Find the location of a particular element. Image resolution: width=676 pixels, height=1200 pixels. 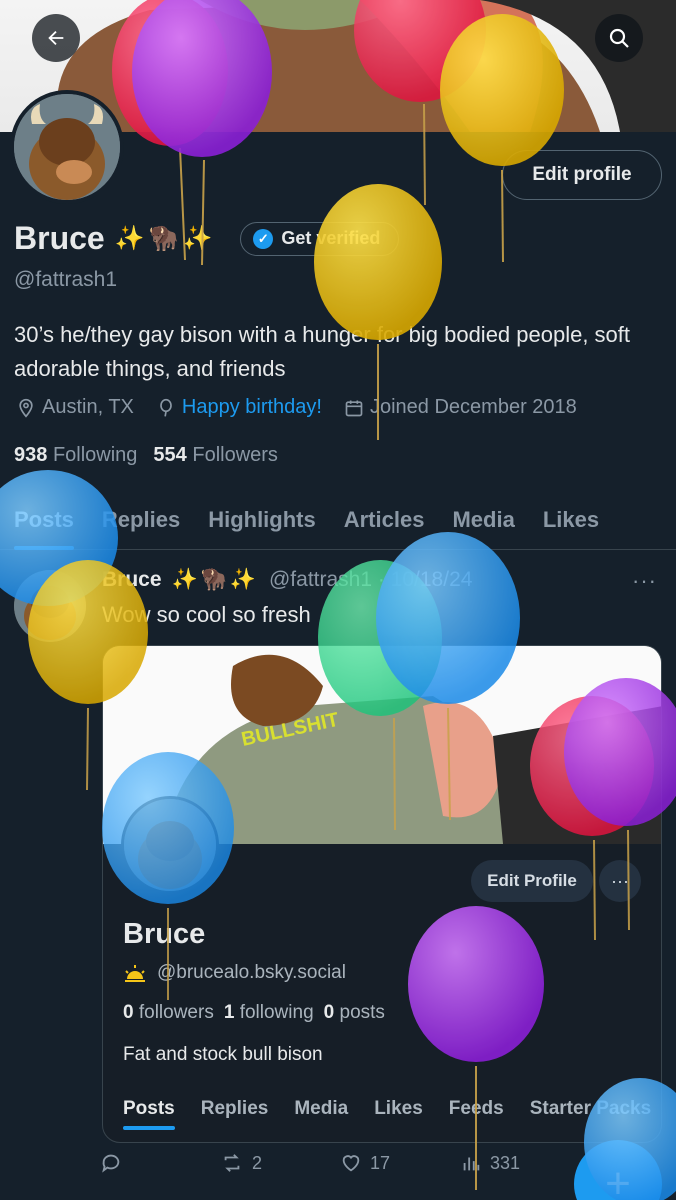

back-button is located at coordinates (56, 38).